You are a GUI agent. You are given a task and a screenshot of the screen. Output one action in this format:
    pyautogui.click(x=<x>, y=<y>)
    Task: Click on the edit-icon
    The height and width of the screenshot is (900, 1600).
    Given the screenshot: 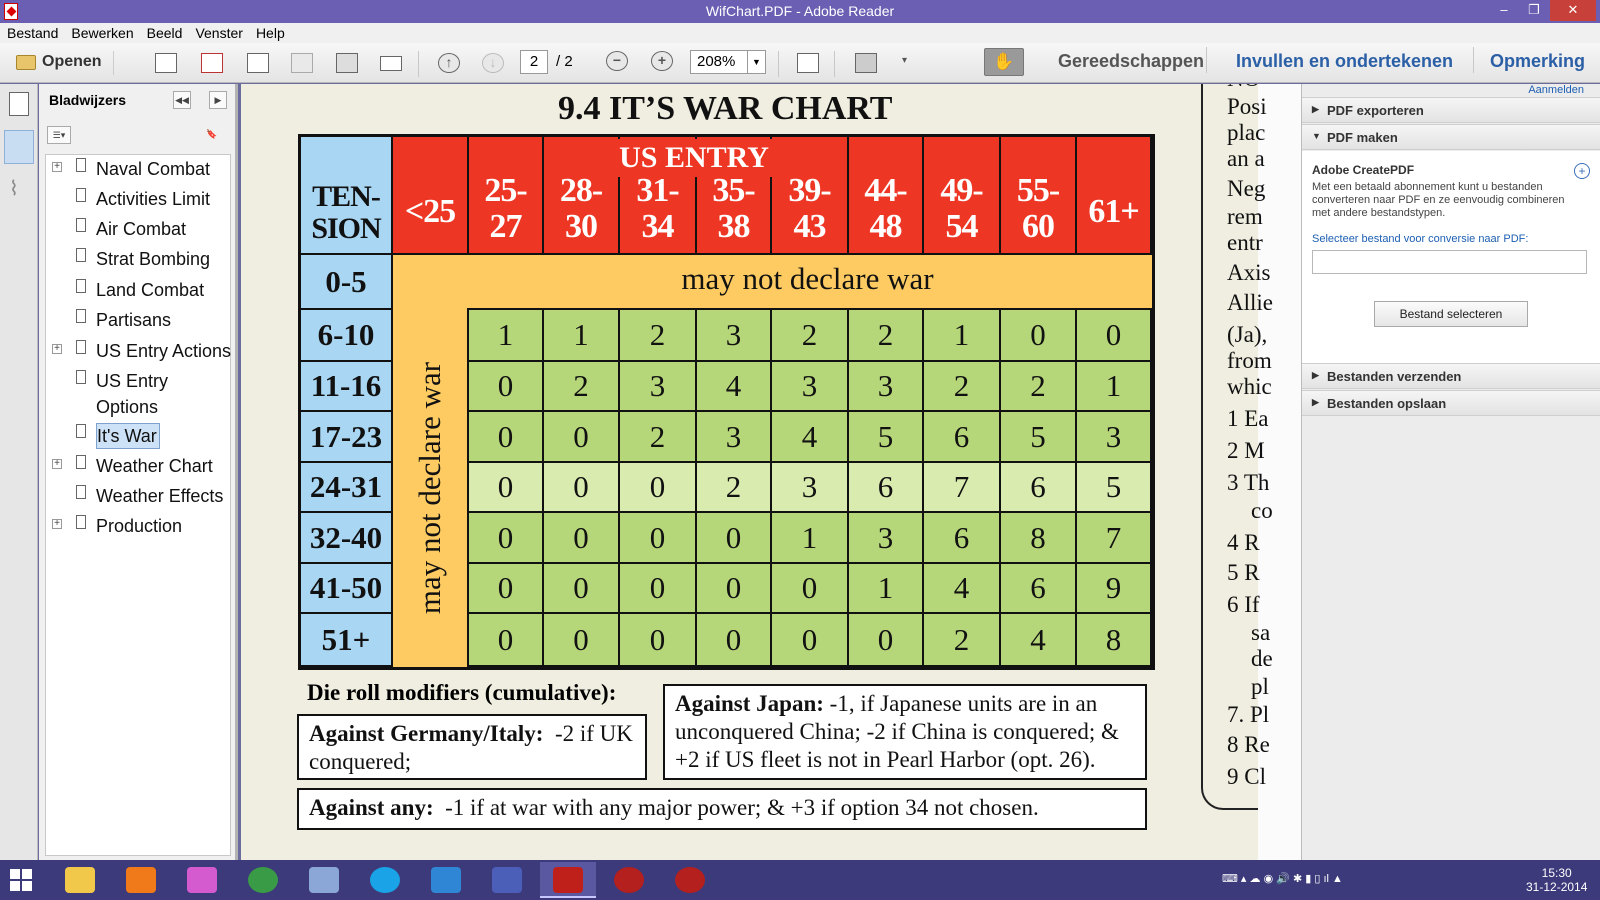 What is the action you would take?
    pyautogui.click(x=258, y=63)
    